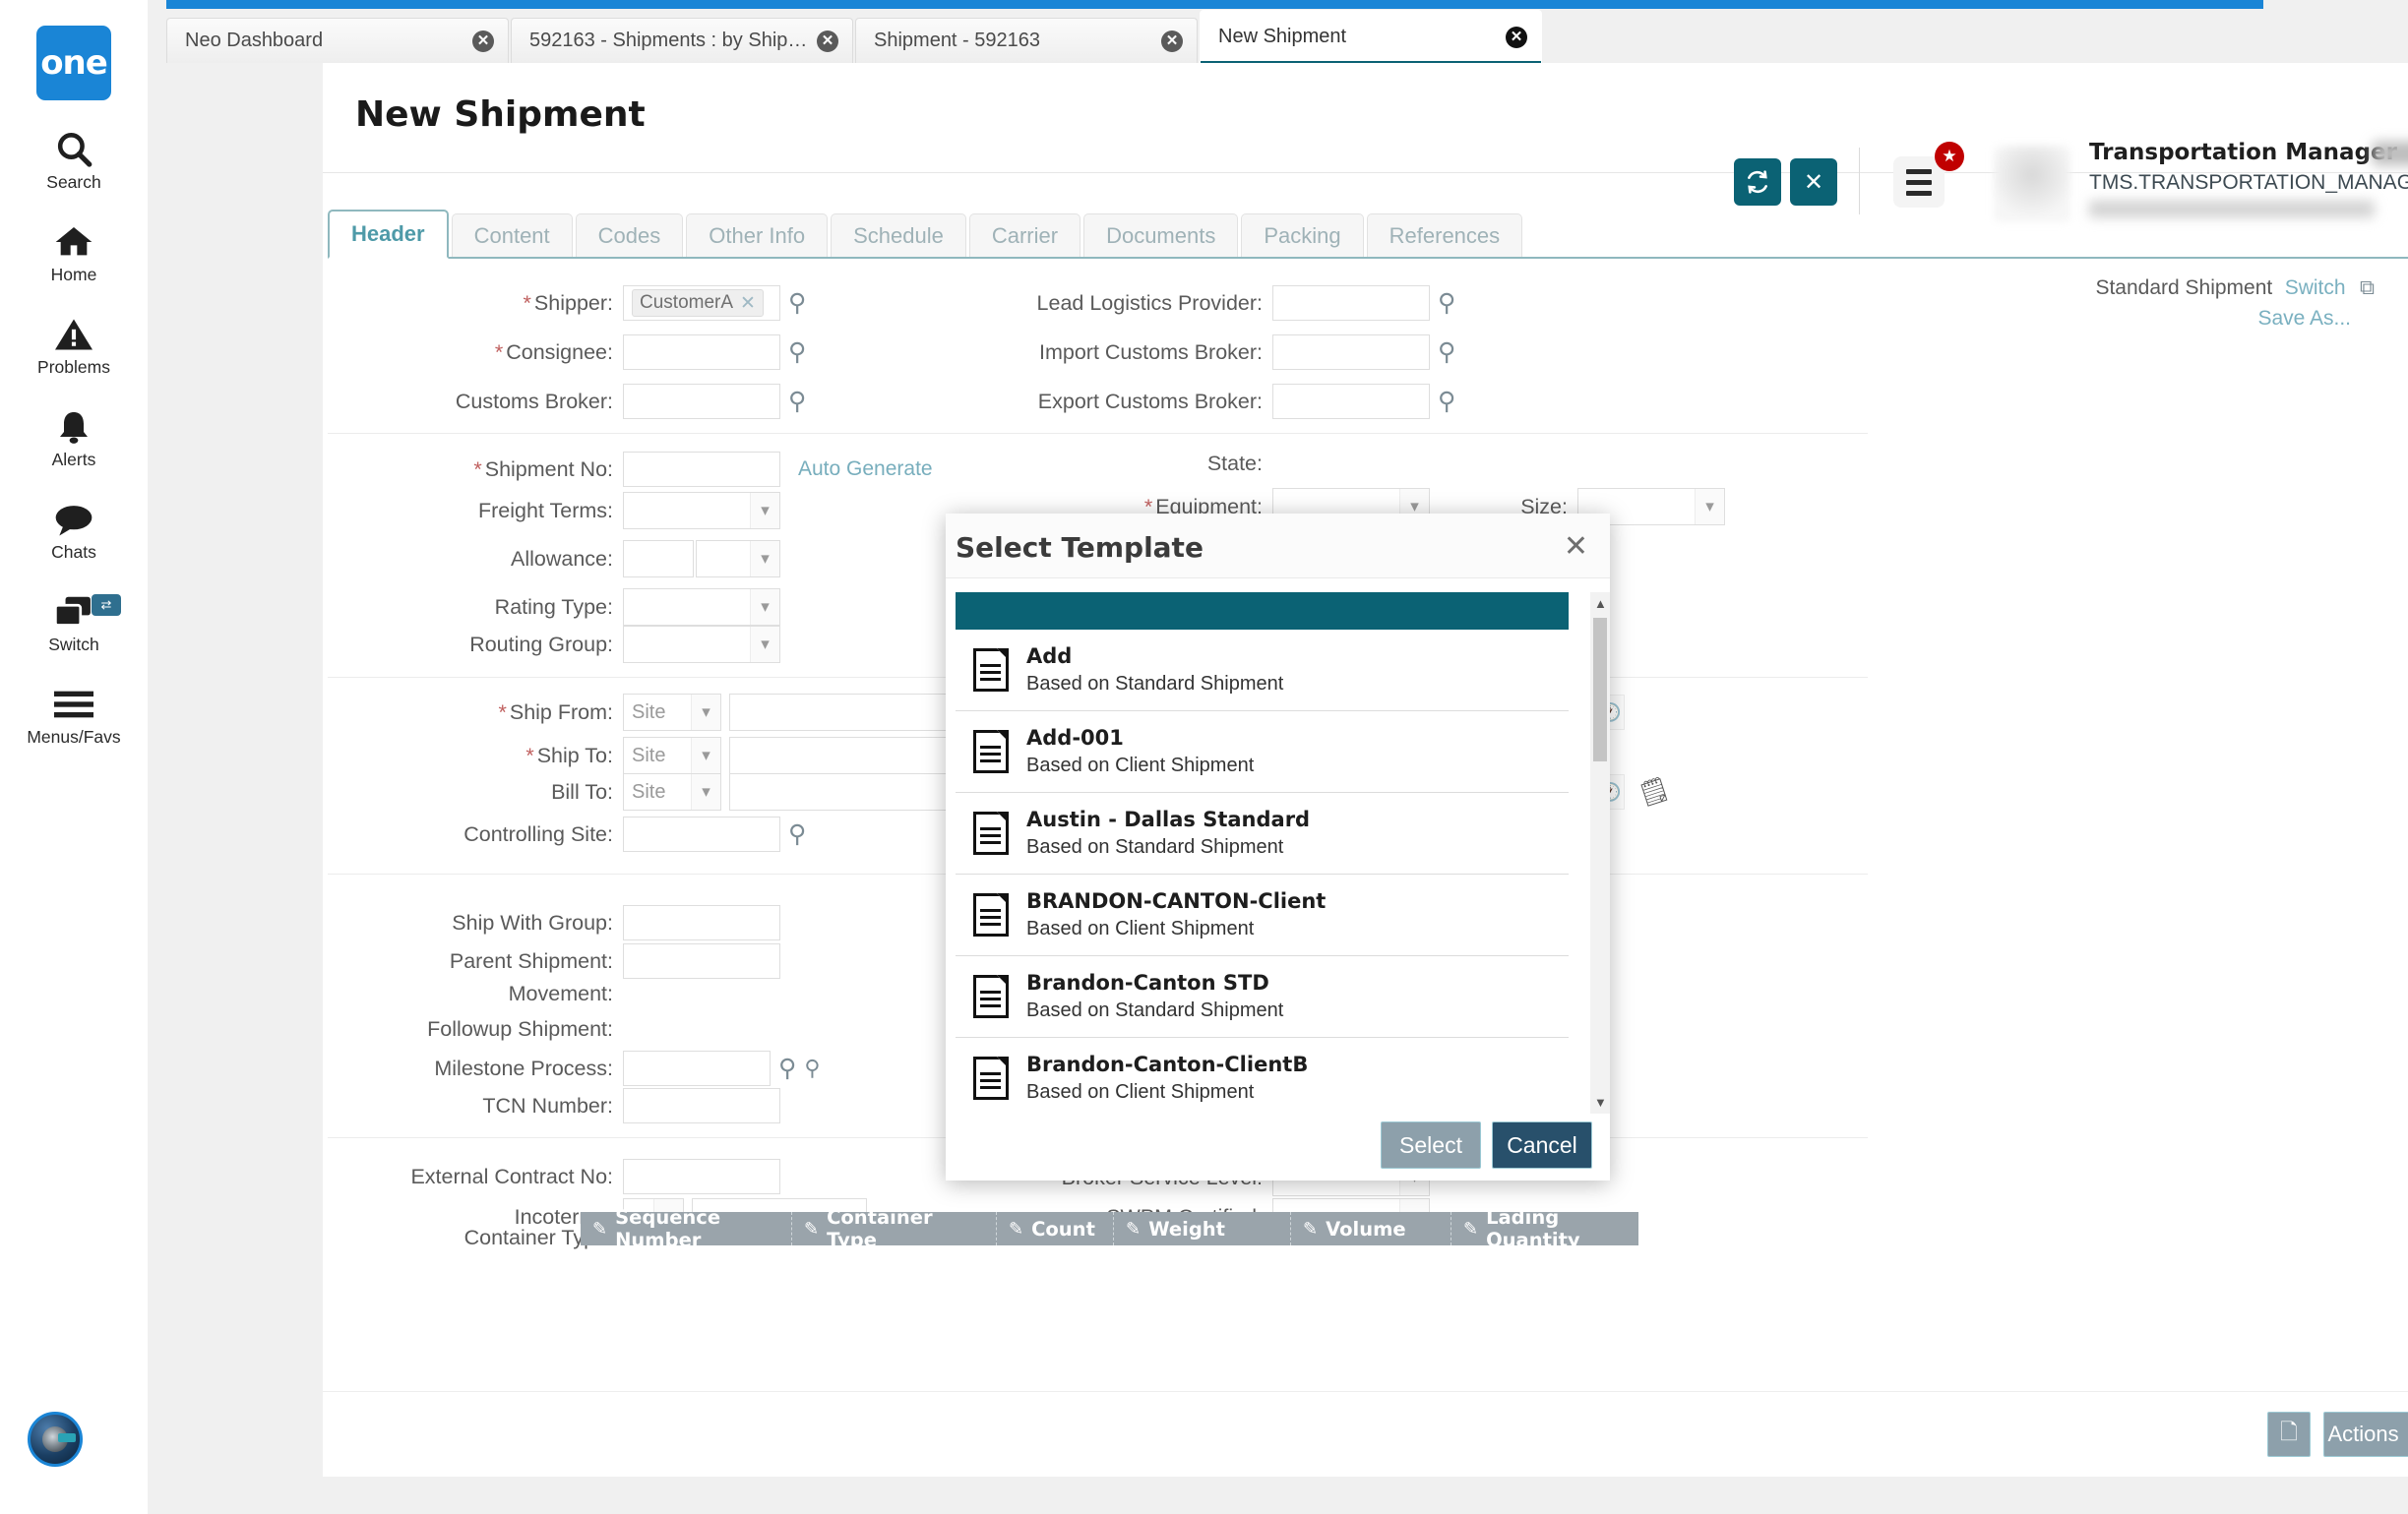 The image size is (2408, 1514). I want to click on ship-from-type-value: Site, so click(649, 711).